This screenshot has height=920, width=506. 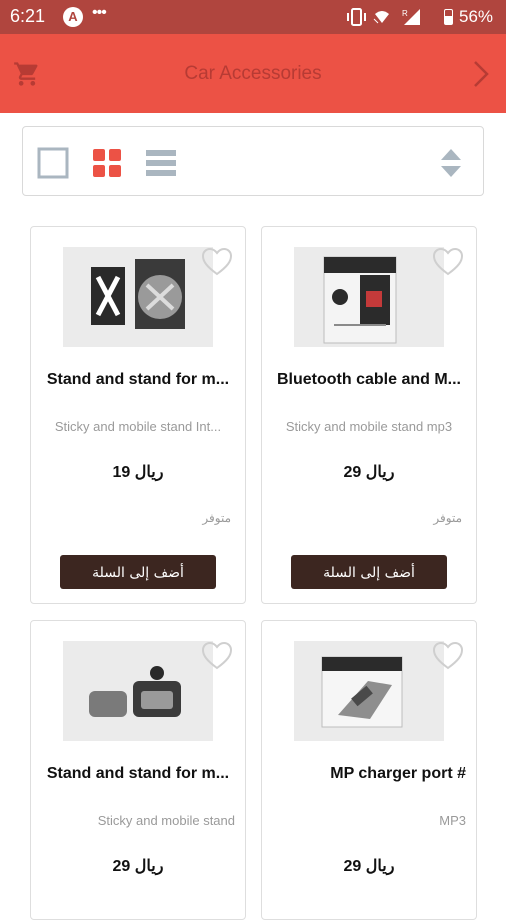 What do you see at coordinates (253, 17) in the screenshot?
I see `status-bar: 6:21 A ••• R 56%` at bounding box center [253, 17].